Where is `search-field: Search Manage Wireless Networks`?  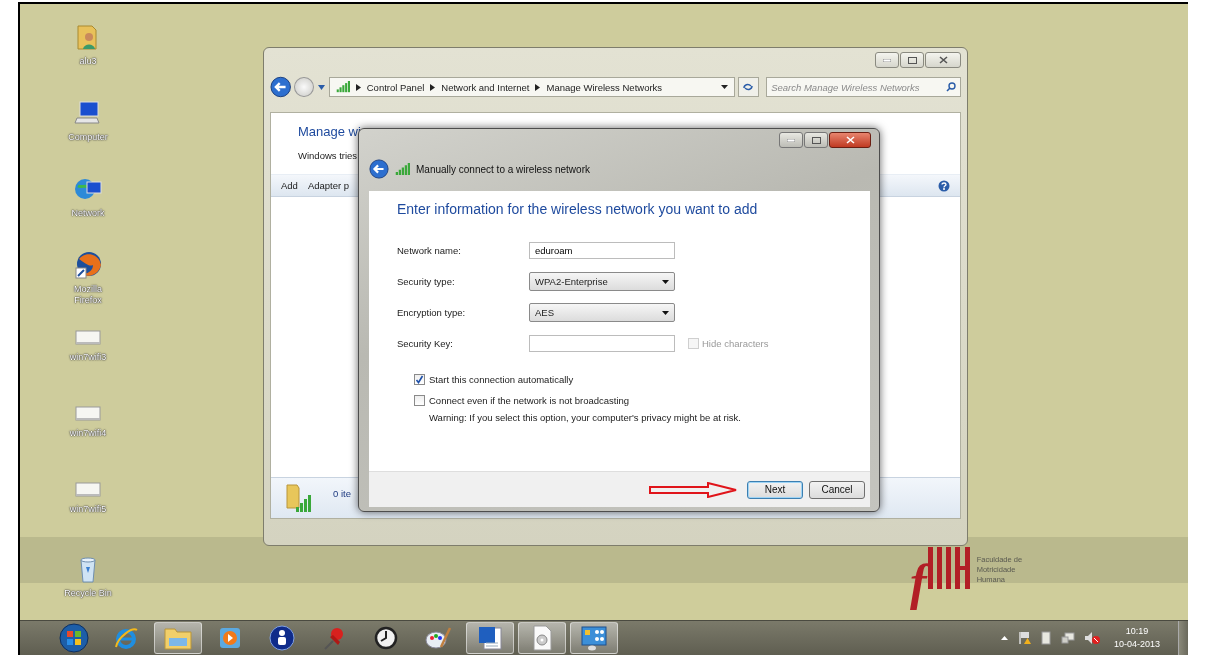
search-field: Search Manage Wireless Networks is located at coordinates (863, 87).